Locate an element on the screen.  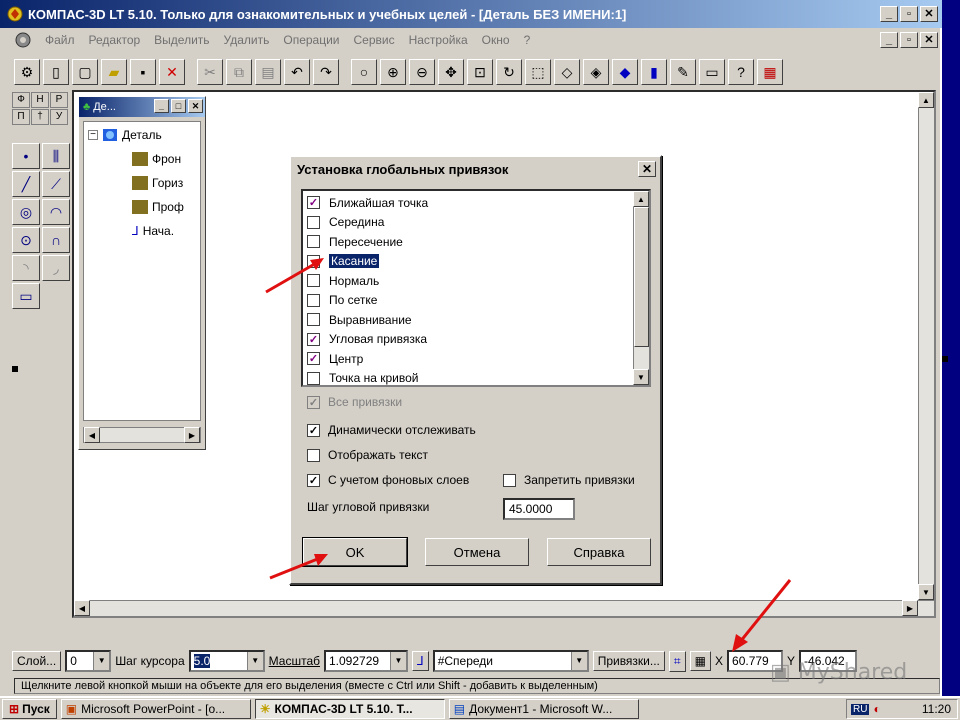
canvas-horizontal-scrollbar: ◀ ▶ is located at coordinates (504, 608).